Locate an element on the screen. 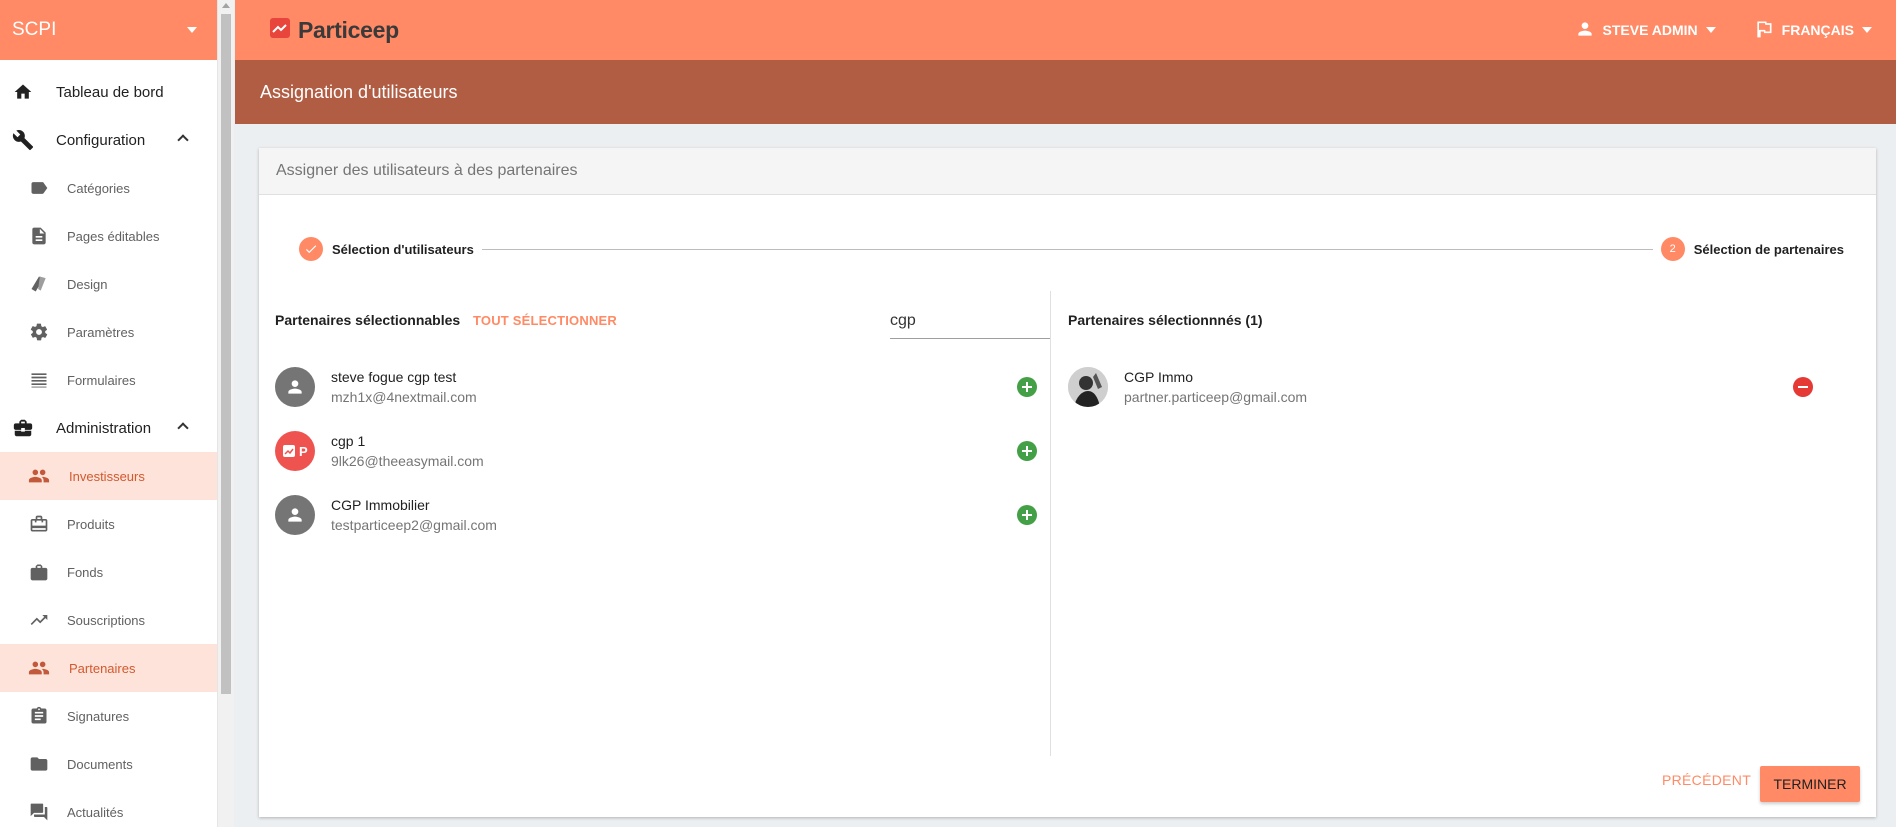 The height and width of the screenshot is (827, 1896). sidebar-item-label: Tableau de bord is located at coordinates (110, 92).